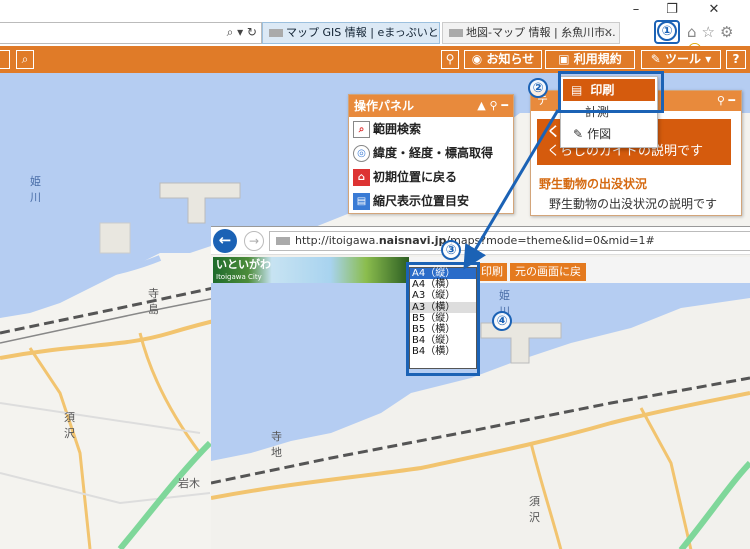  What do you see at coordinates (611, 92) in the screenshot?
I see `annotation-box-print-menu` at bounding box center [611, 92].